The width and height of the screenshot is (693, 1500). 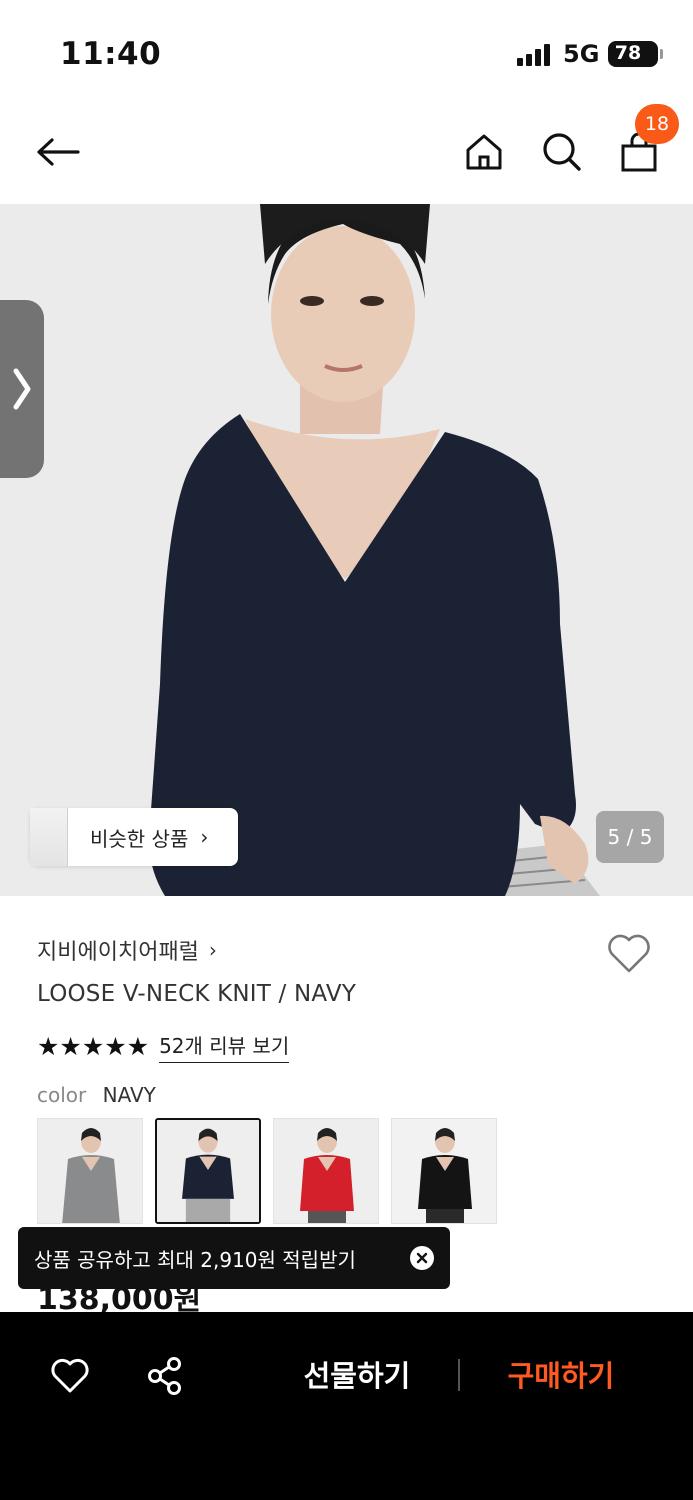 What do you see at coordinates (657, 124) in the screenshot?
I see `cart-count-badge: 18` at bounding box center [657, 124].